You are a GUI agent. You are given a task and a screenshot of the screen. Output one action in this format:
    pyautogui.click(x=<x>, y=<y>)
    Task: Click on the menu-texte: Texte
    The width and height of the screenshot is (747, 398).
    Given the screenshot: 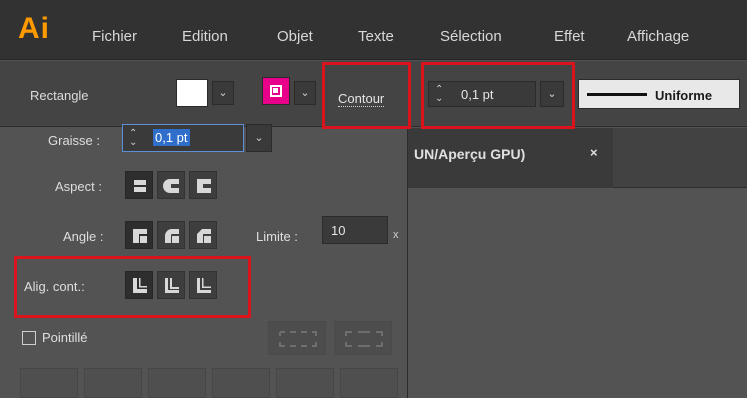 What is the action you would take?
    pyautogui.click(x=376, y=36)
    